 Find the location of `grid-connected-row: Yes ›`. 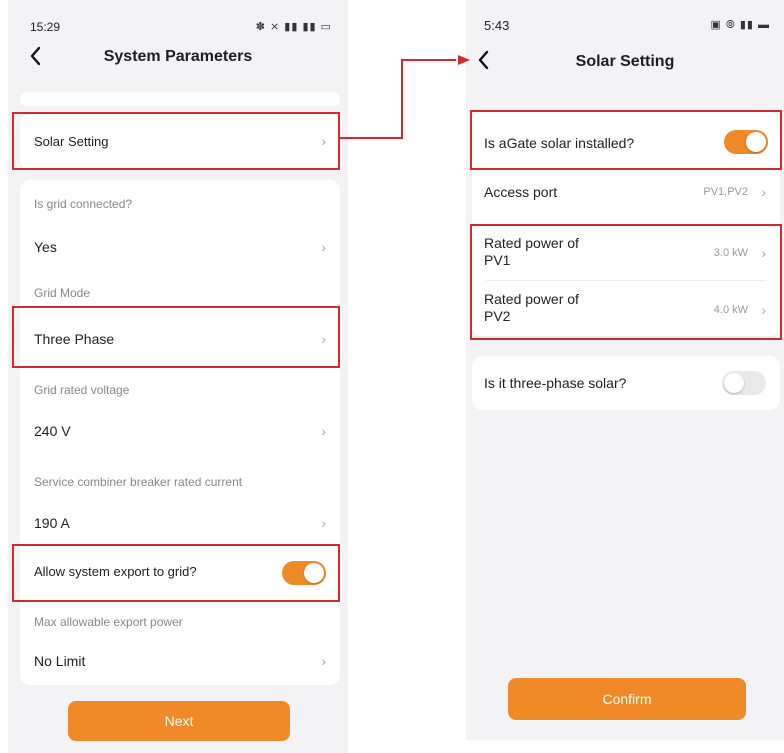

grid-connected-row: Yes › is located at coordinates (180, 247).